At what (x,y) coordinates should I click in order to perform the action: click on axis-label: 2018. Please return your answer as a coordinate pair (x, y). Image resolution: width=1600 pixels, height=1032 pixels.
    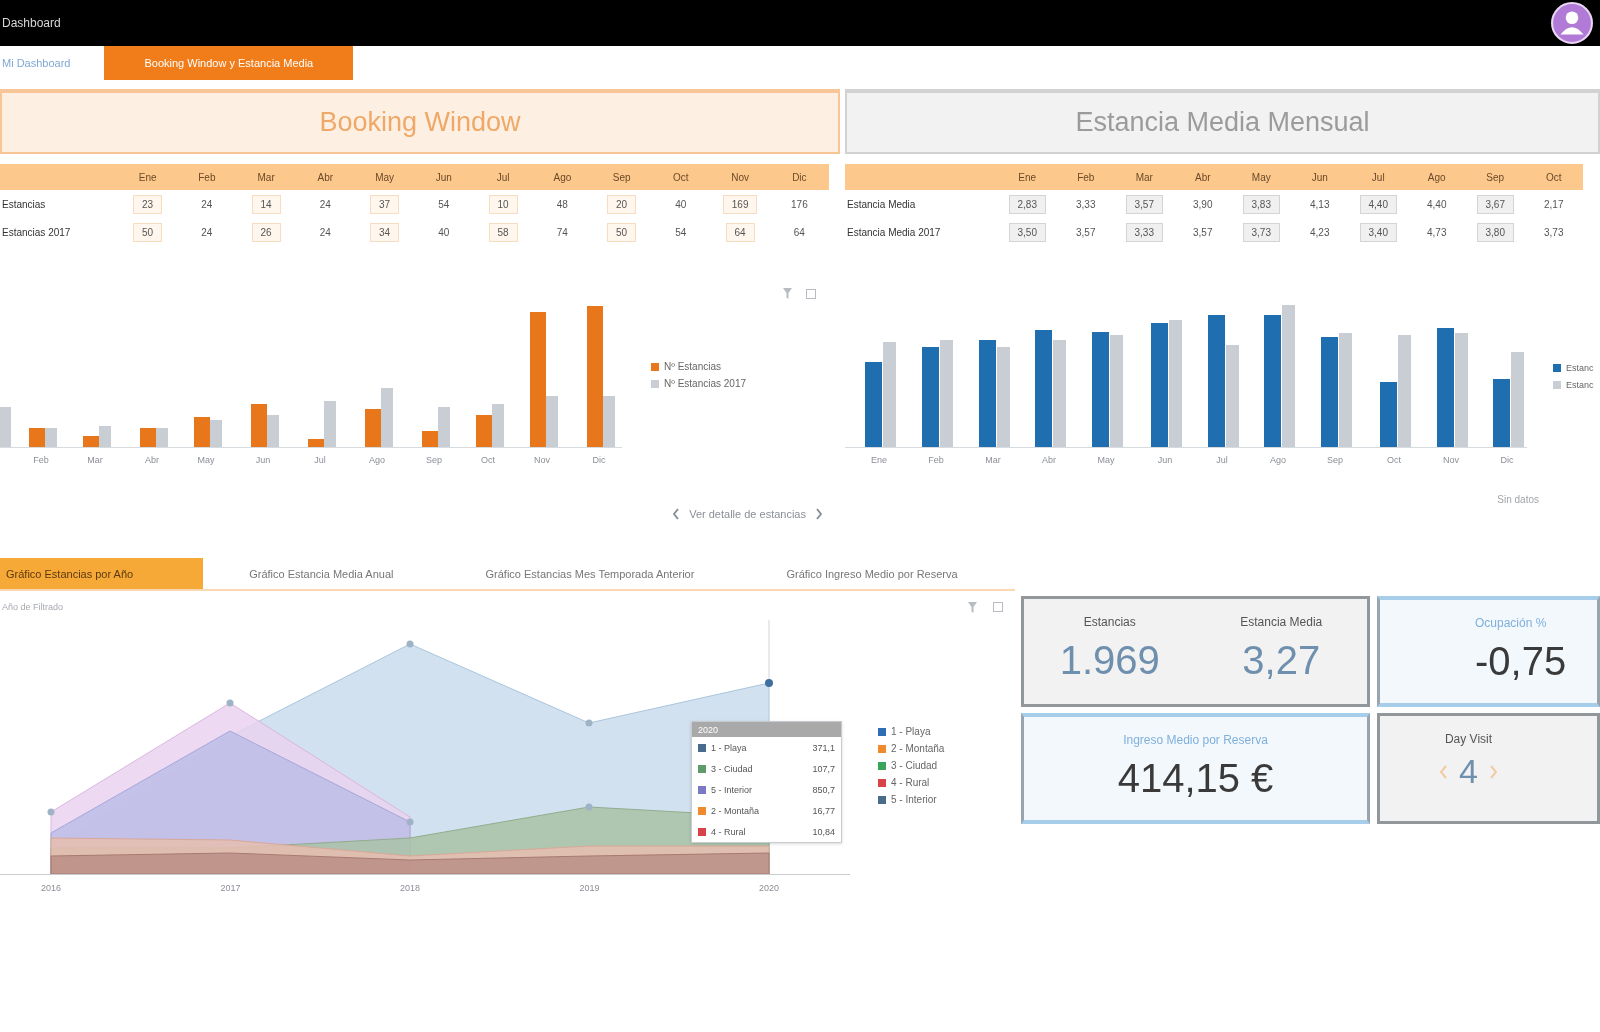
    Looking at the image, I should click on (410, 888).